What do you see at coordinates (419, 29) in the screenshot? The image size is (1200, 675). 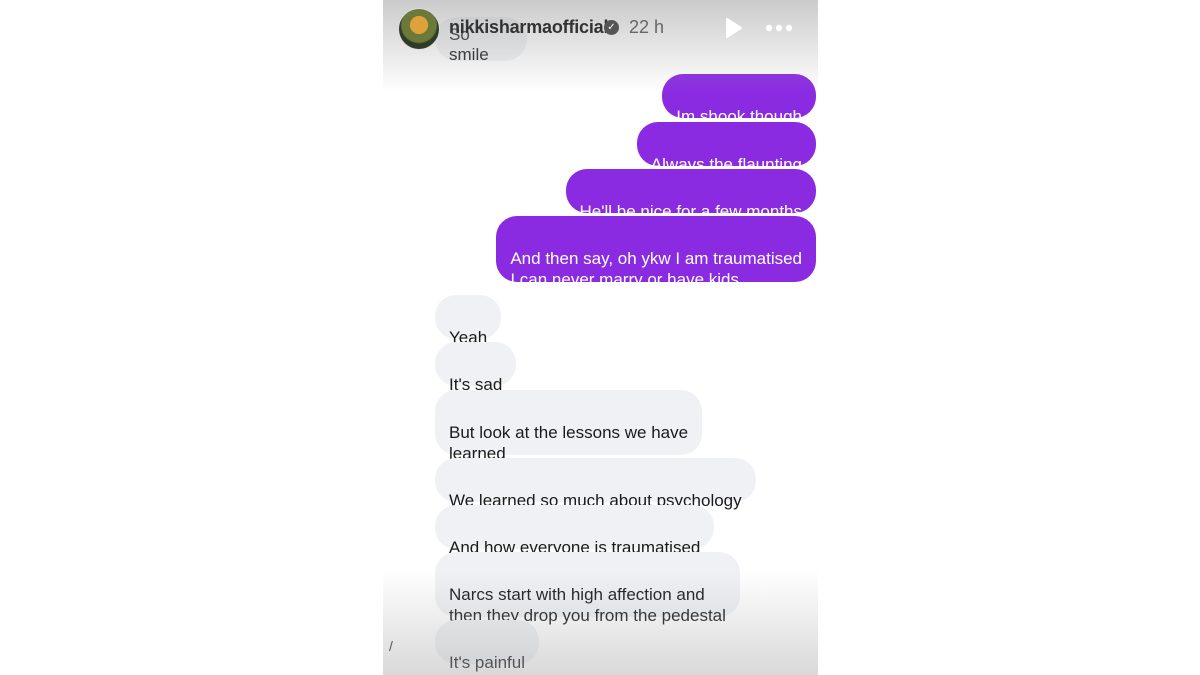 I see `avatar` at bounding box center [419, 29].